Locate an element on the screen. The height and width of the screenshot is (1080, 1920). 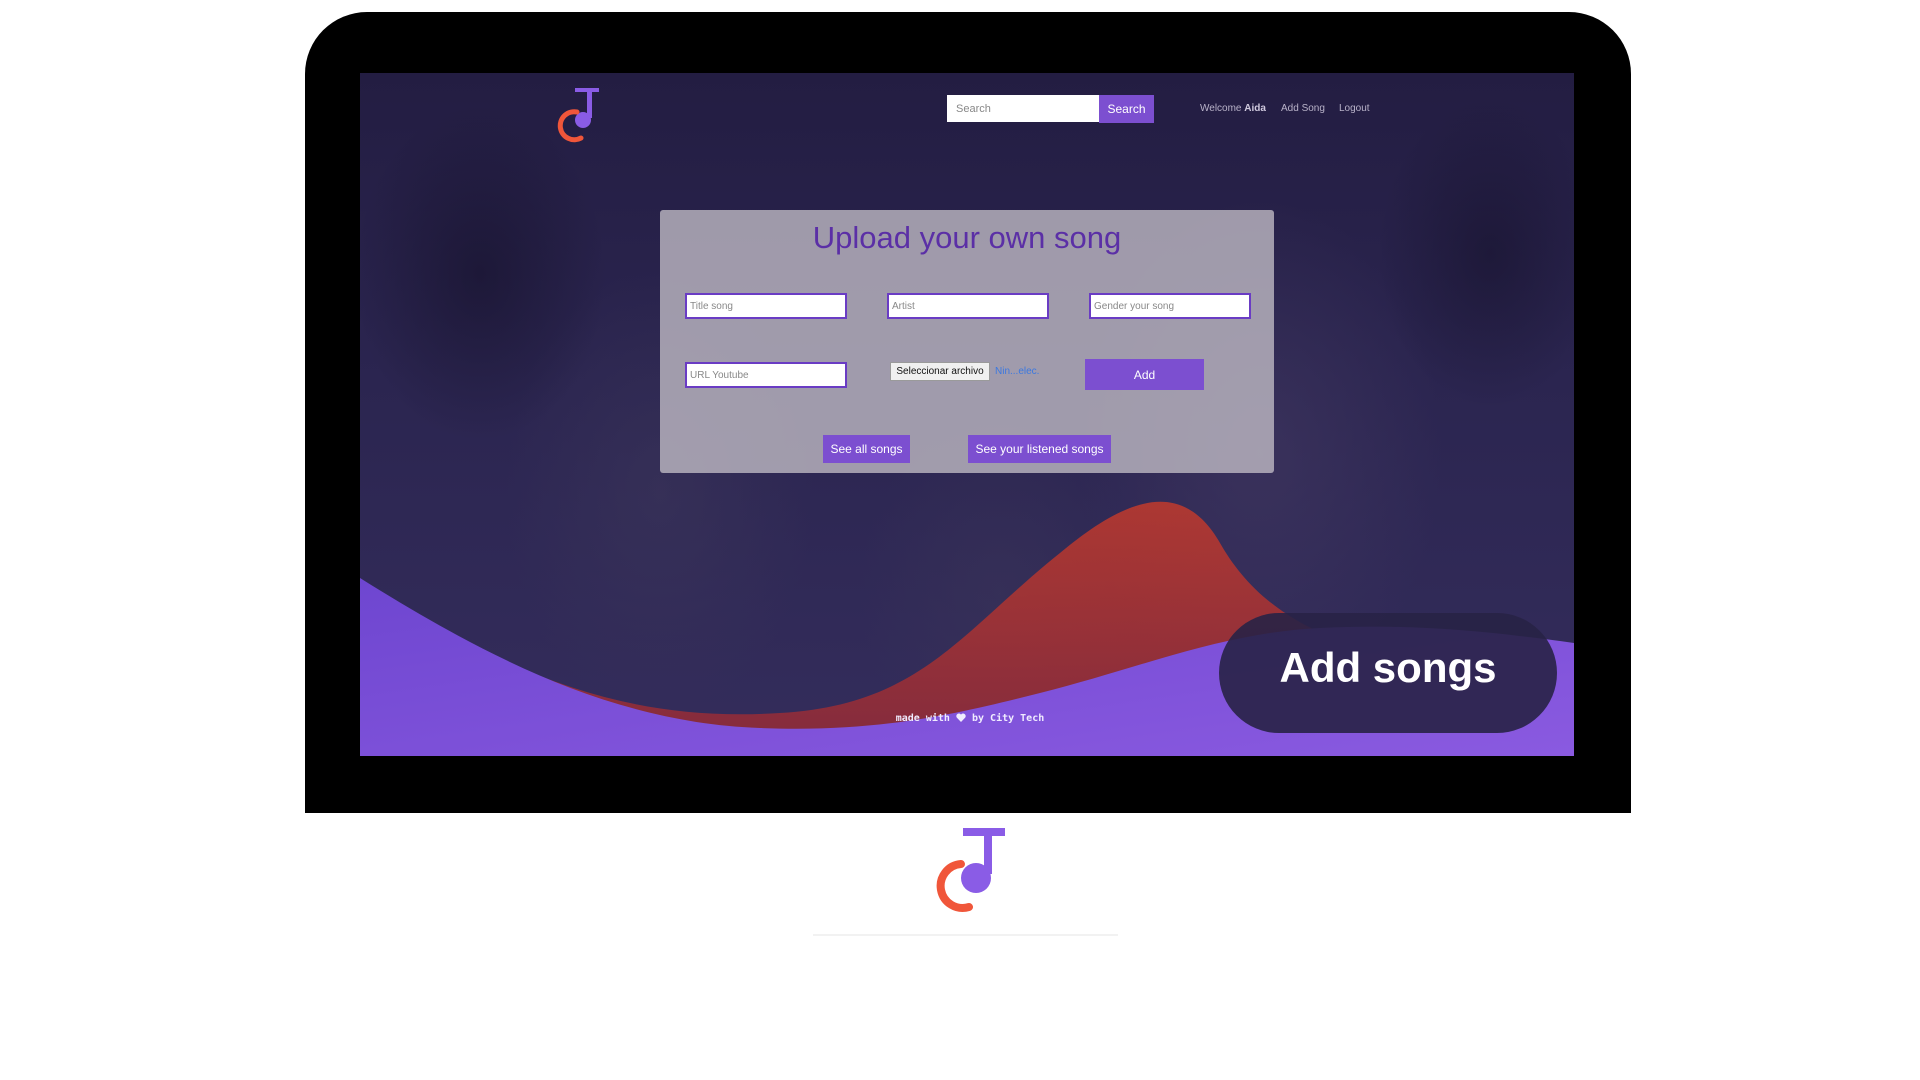
search-input is located at coordinates (1026, 108).